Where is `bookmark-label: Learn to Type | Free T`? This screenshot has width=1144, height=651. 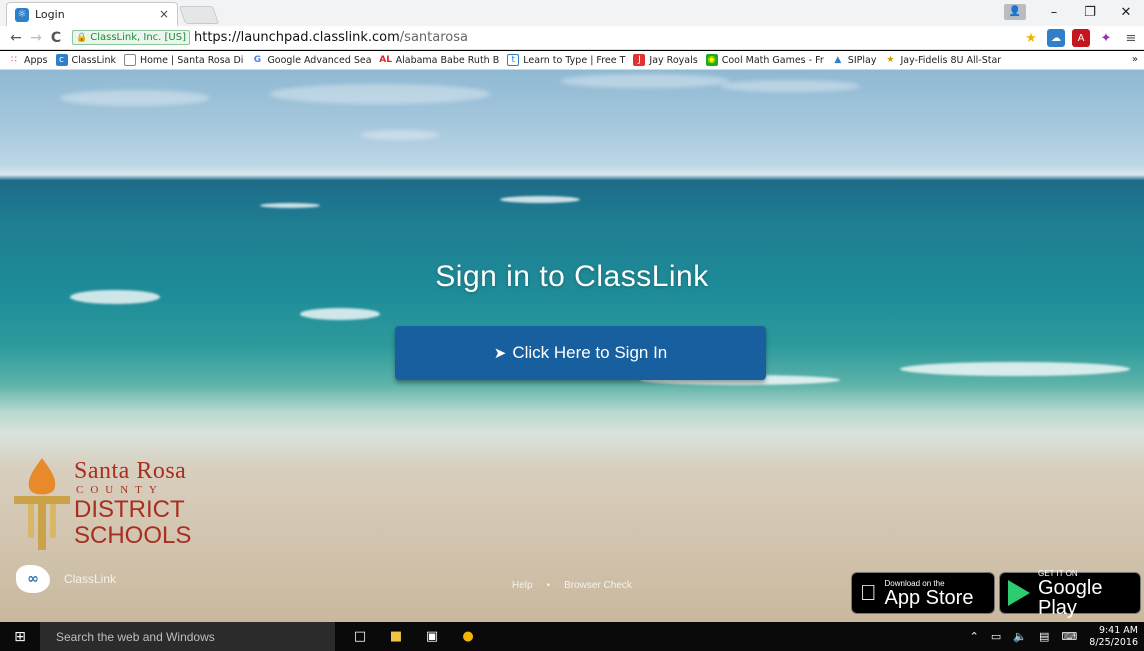 bookmark-label: Learn to Type | Free T is located at coordinates (574, 60).